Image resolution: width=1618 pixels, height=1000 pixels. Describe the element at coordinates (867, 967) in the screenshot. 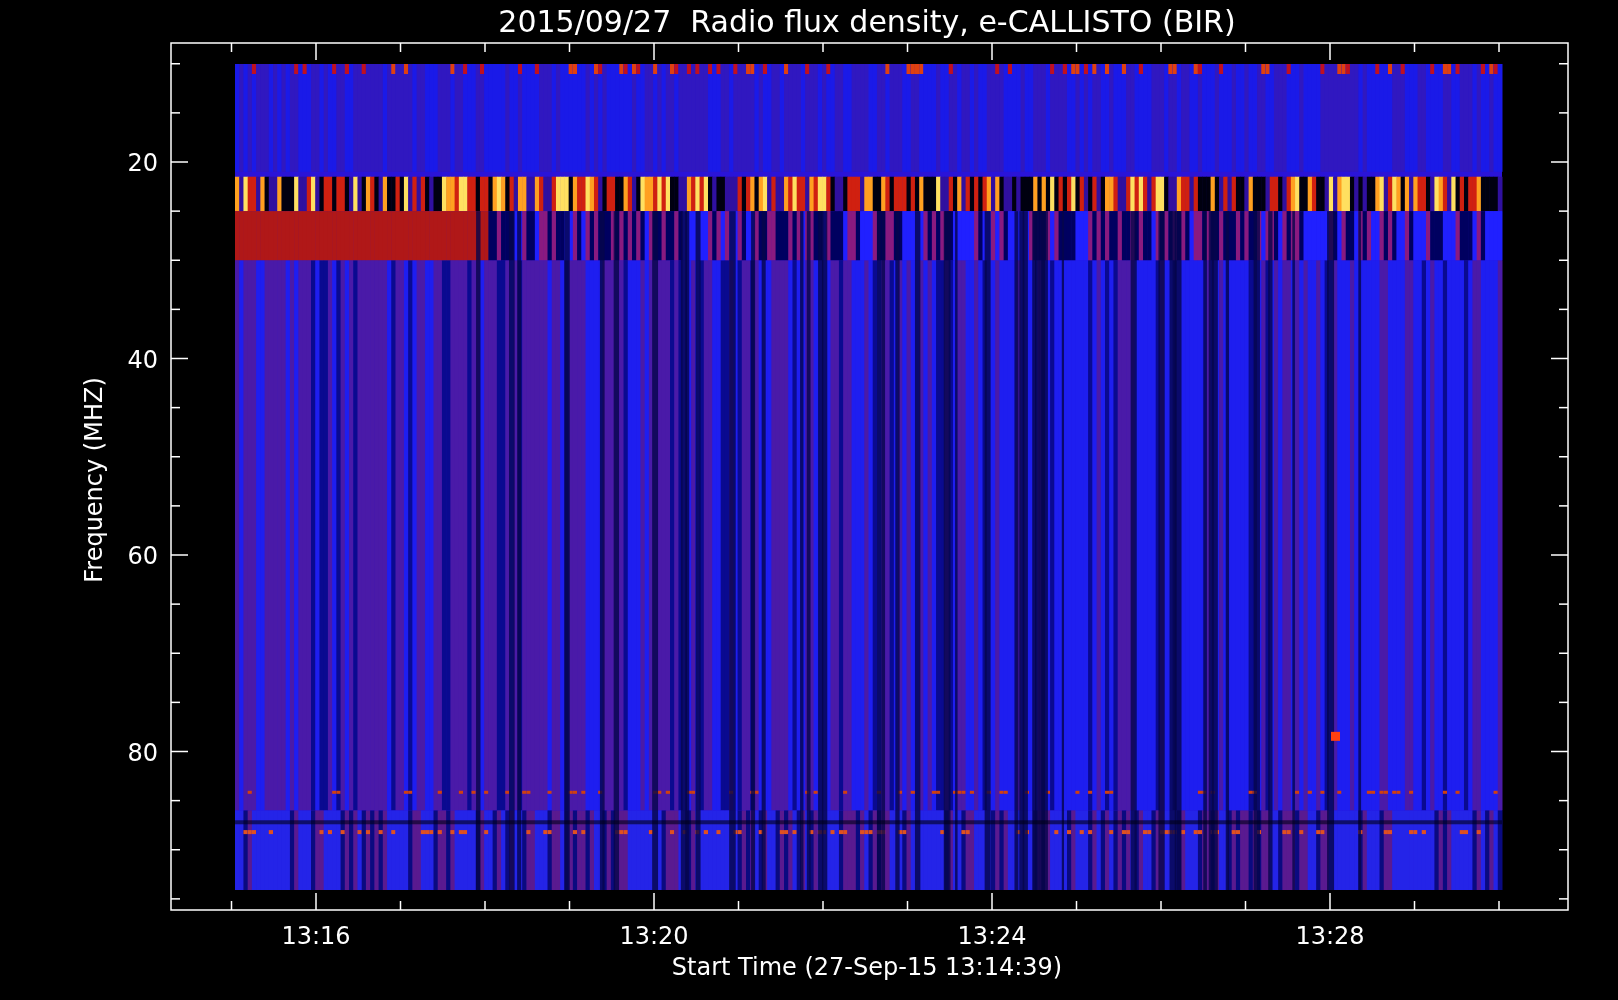

I see `axis-label: Start Time (27-Sep-15 13:14:39)` at that location.